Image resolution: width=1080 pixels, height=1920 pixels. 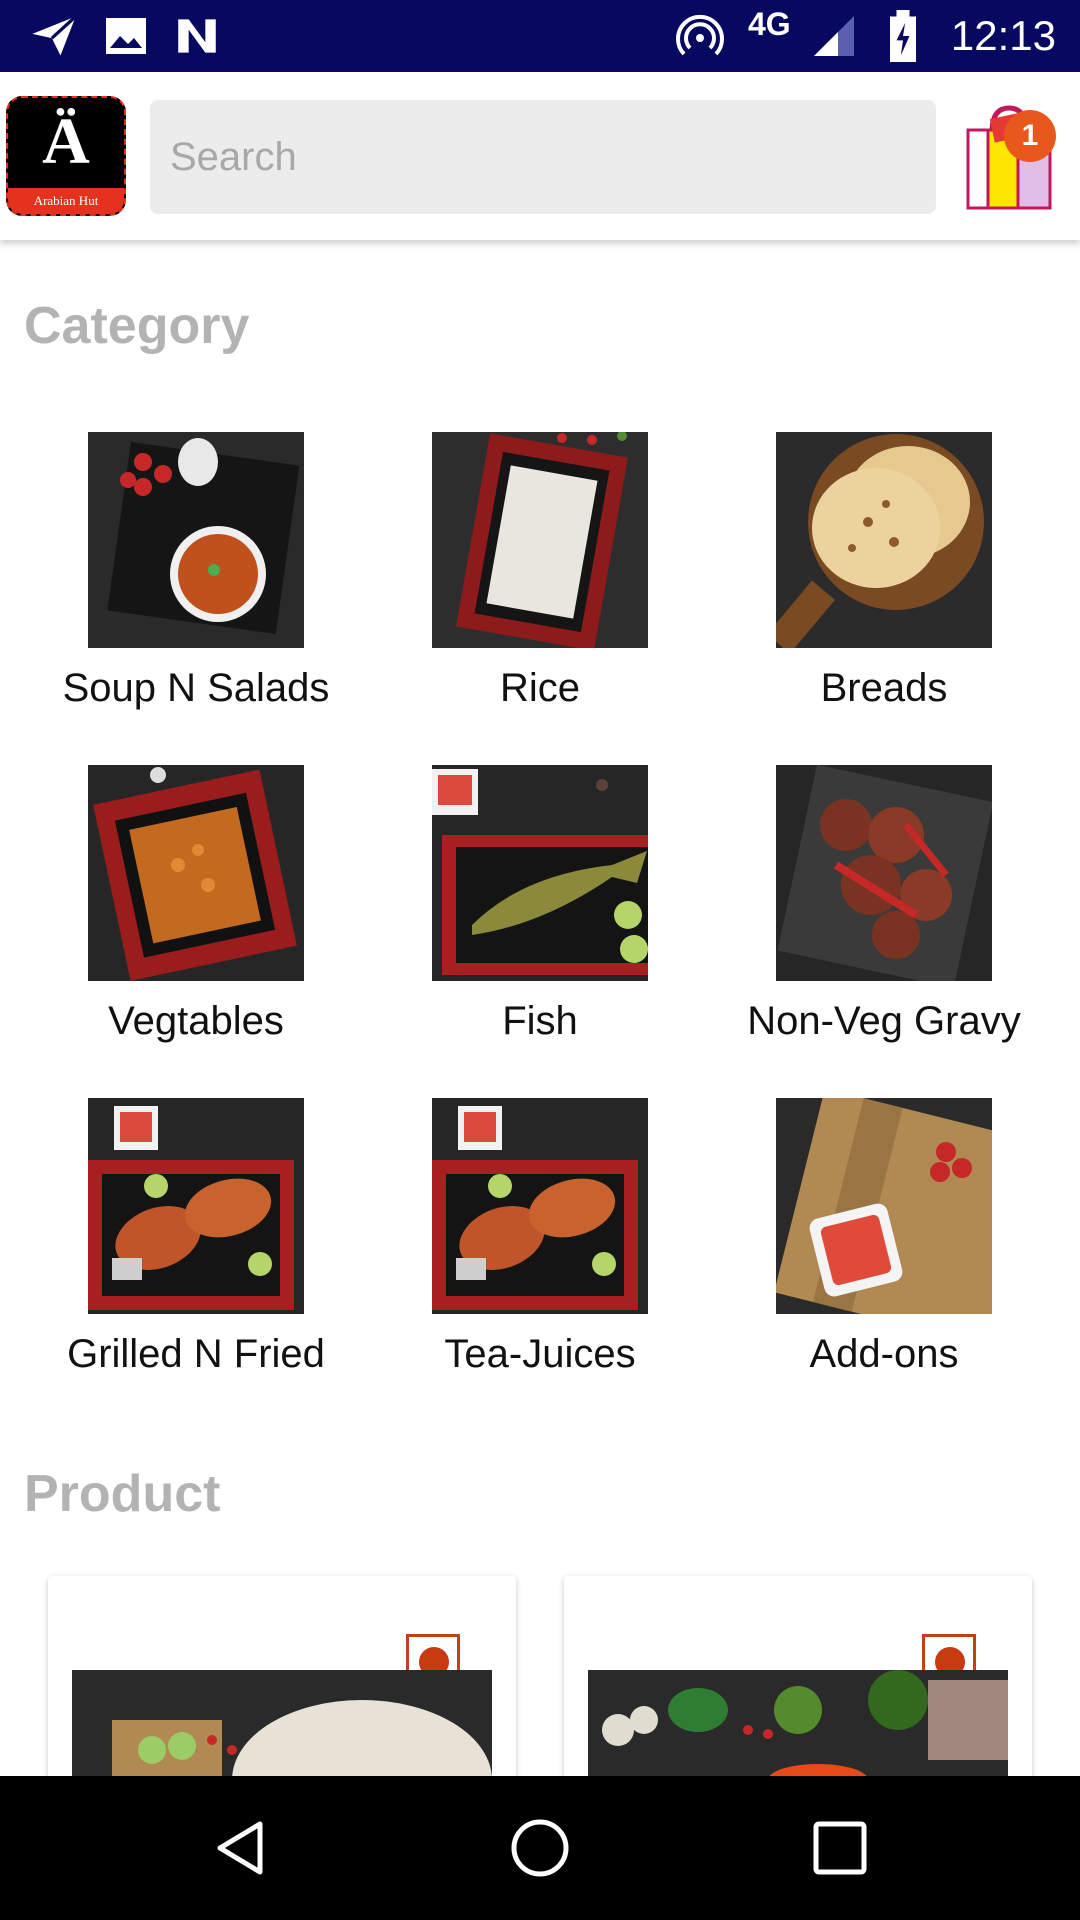 What do you see at coordinates (137, 326) in the screenshot?
I see `category-heading: Category` at bounding box center [137, 326].